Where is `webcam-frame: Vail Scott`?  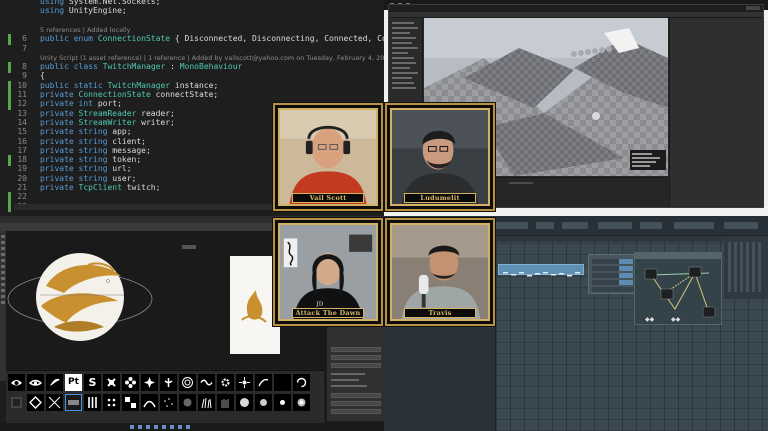
webcam-frame: Vail Scott is located at coordinates (328, 157).